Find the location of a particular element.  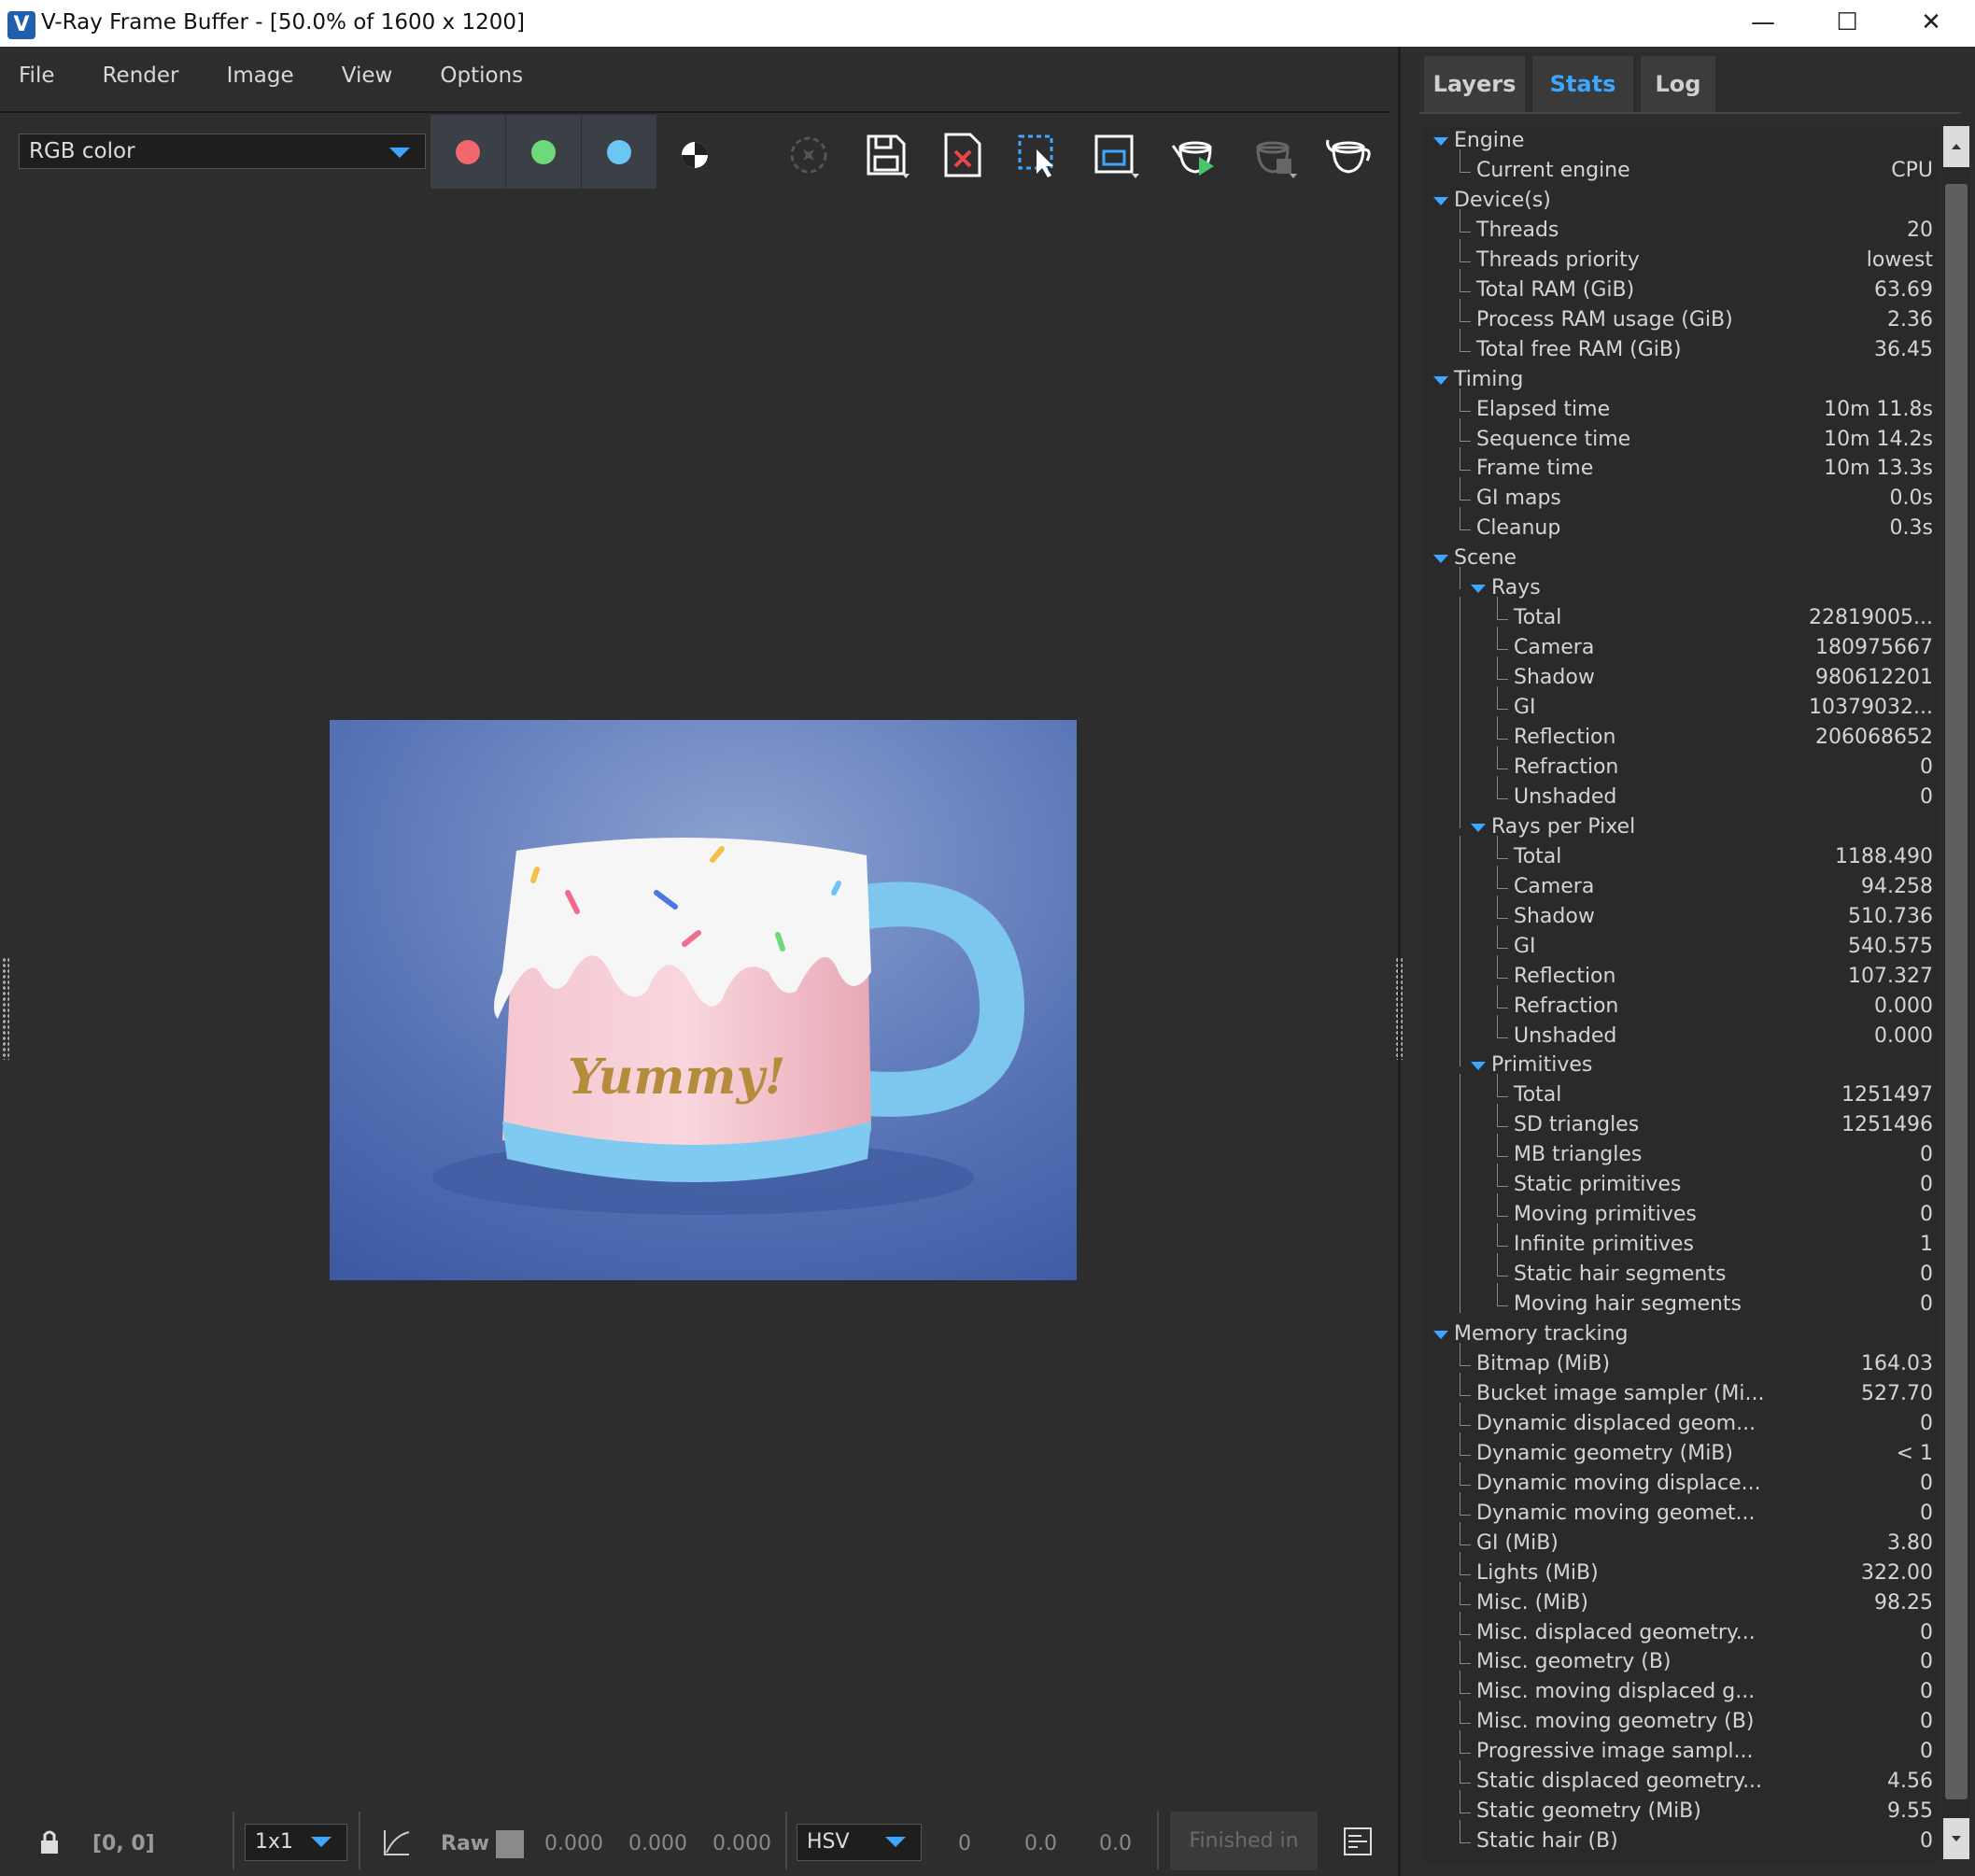

stats-group-row: Device(s) is located at coordinates (1681, 202).